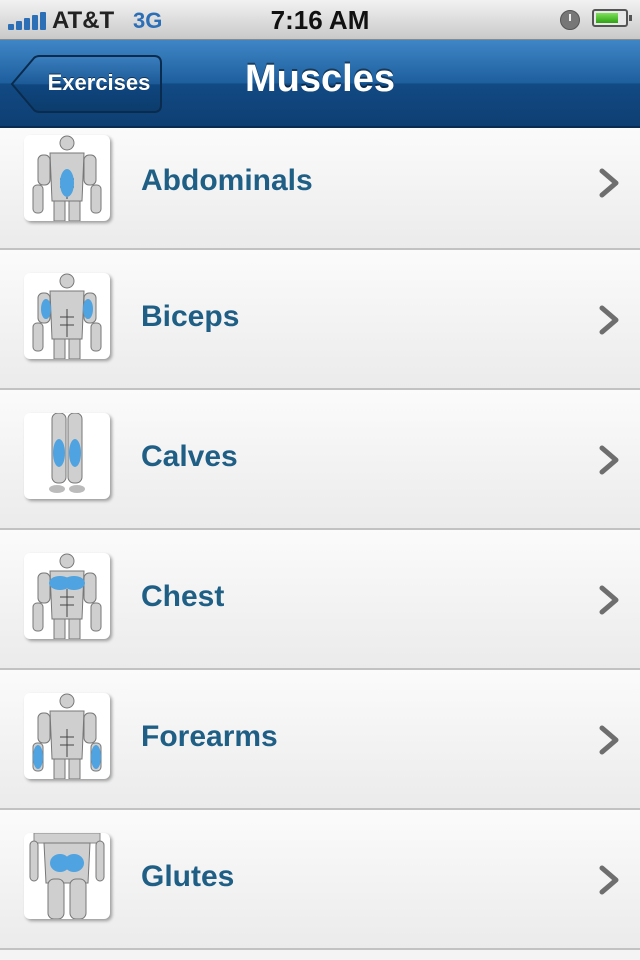 This screenshot has height=960, width=640. Describe the element at coordinates (67, 596) in the screenshot. I see `chest-anatomy-icon` at that location.